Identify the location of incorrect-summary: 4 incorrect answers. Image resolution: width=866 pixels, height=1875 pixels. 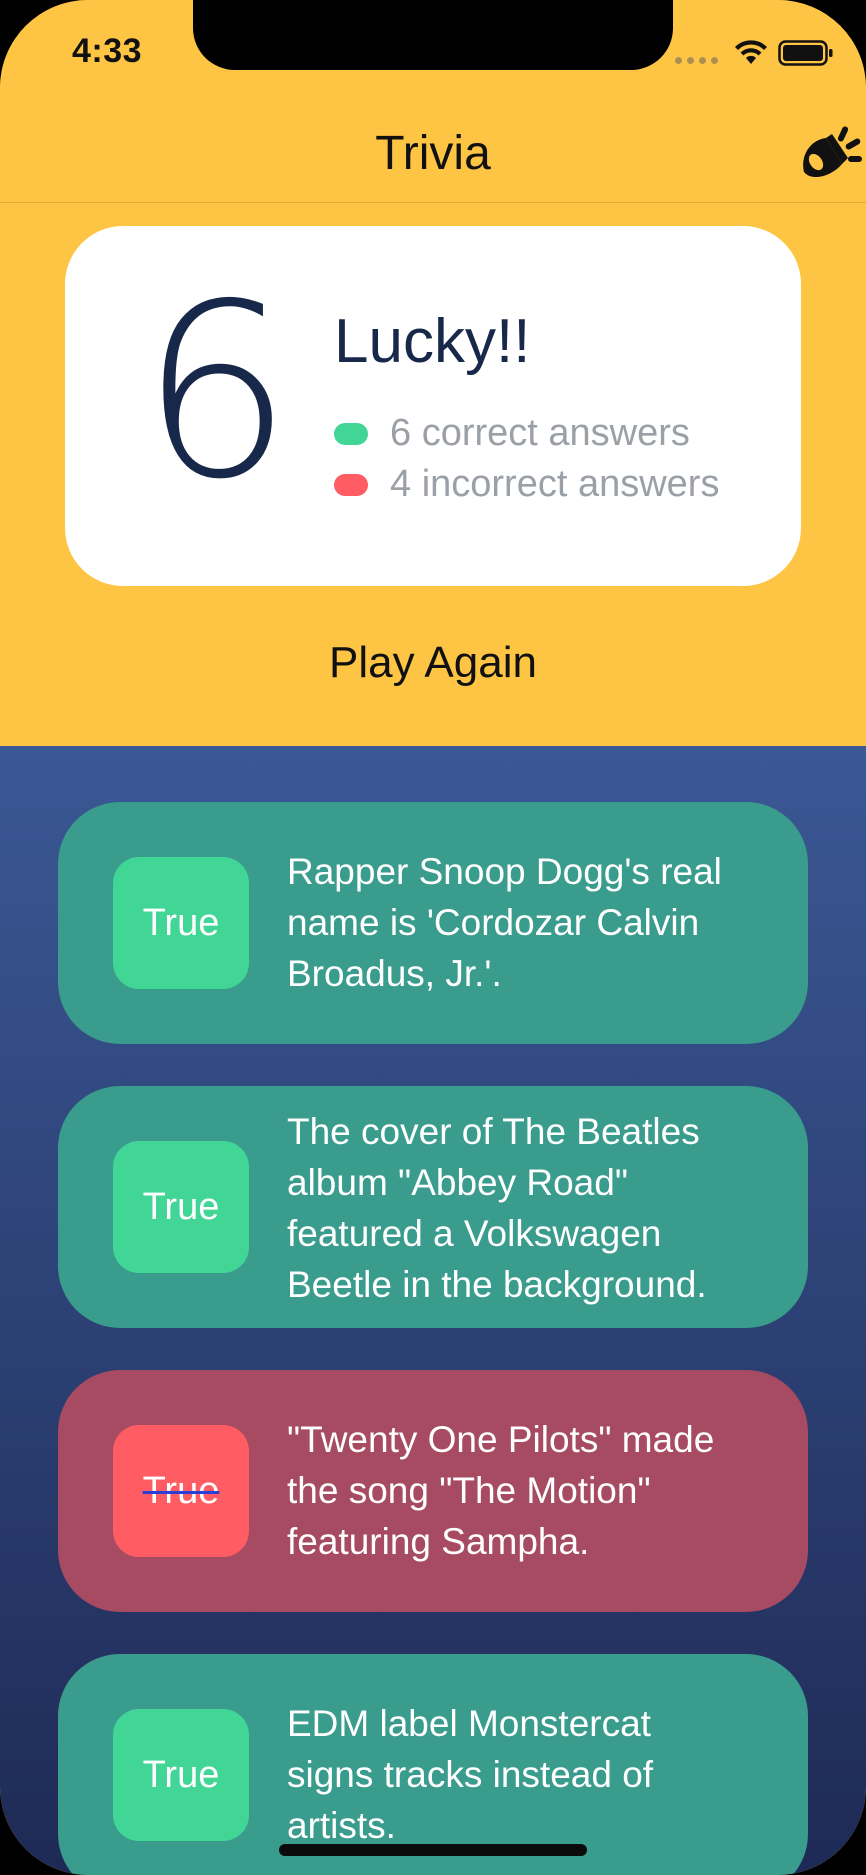
(526, 484).